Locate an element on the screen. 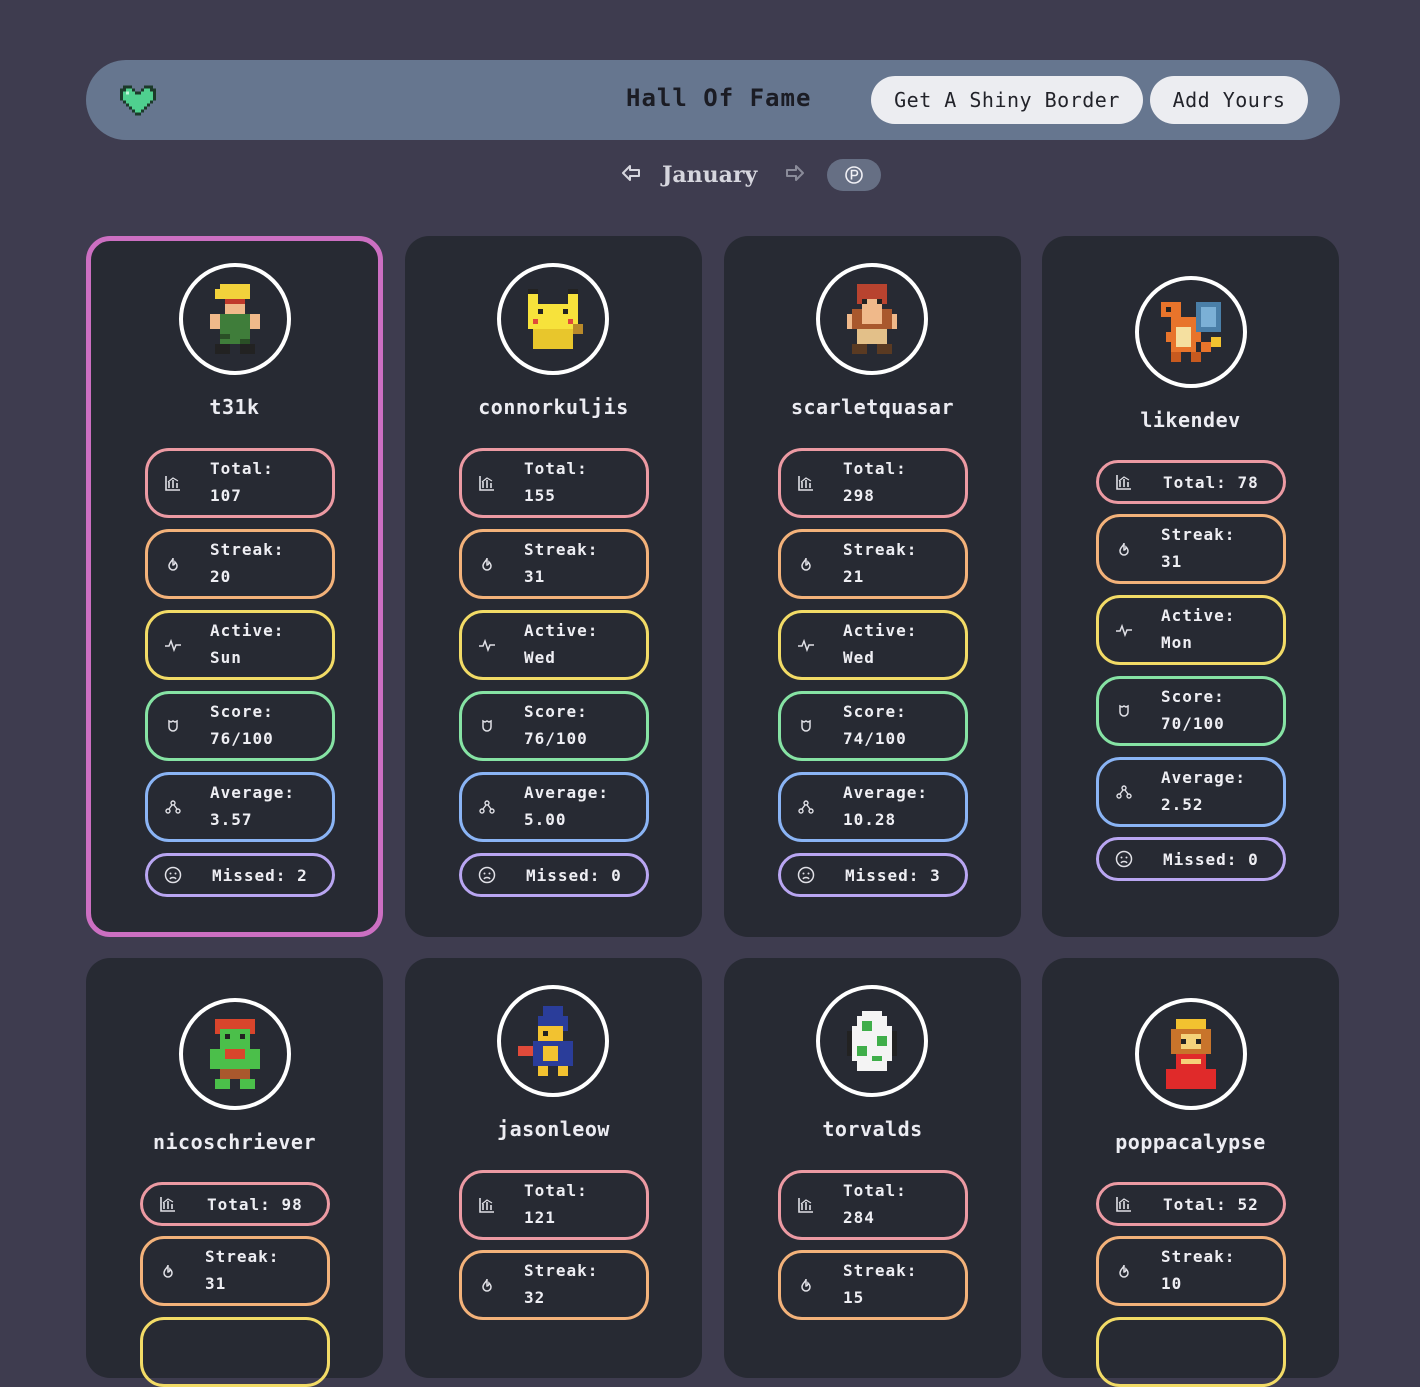 The width and height of the screenshot is (1420, 1387). month-navigation: January is located at coordinates (710, 176).